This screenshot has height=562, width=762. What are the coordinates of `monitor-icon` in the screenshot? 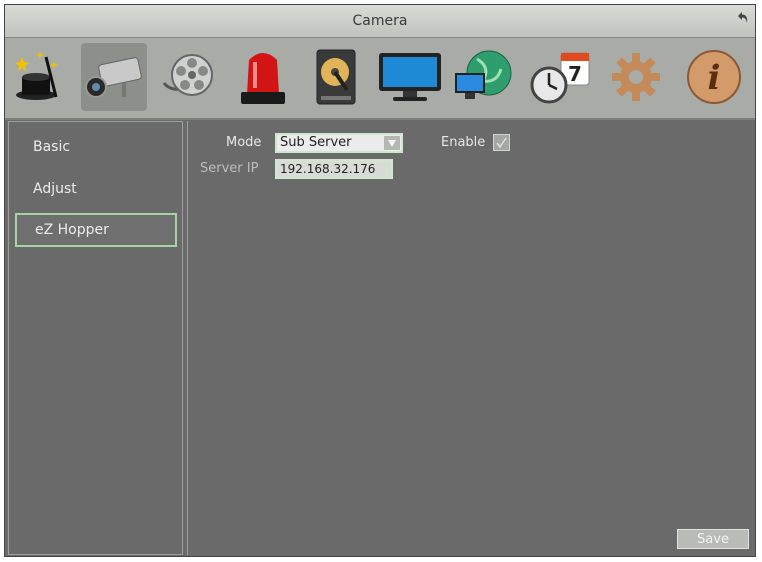 It's located at (410, 77).